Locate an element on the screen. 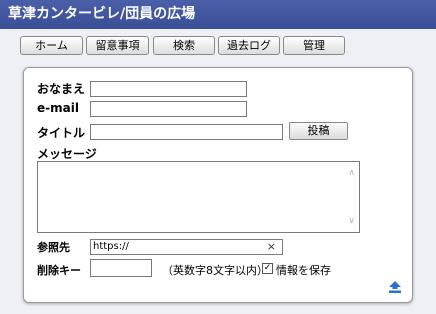  title-input is located at coordinates (186, 132).